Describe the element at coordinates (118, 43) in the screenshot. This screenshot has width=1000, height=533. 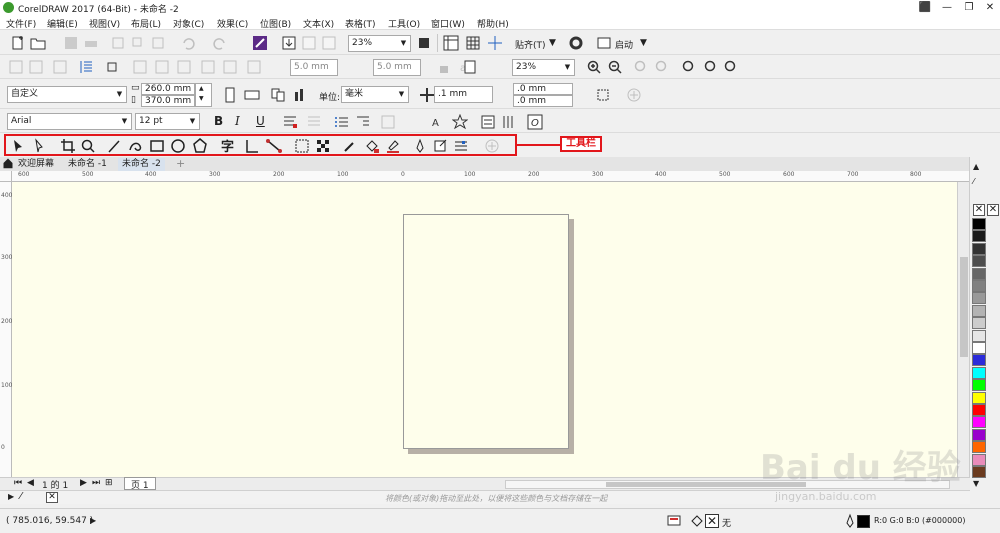
I see `cut-icon` at that location.